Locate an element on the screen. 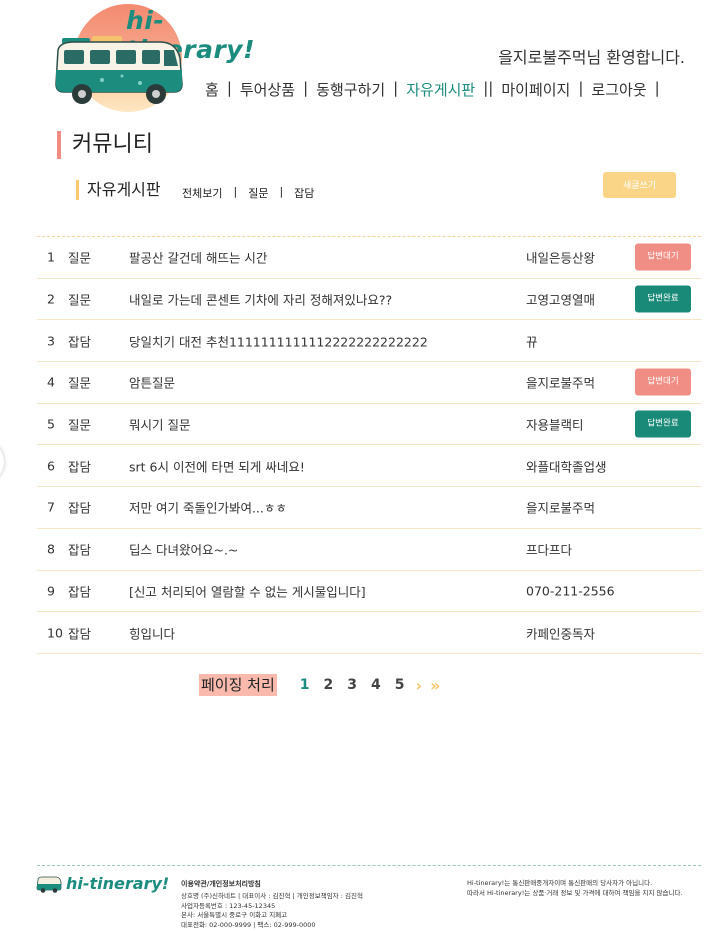 This screenshot has height=931, width=721. post-title-link: 뭐시기 질문 is located at coordinates (159, 424).